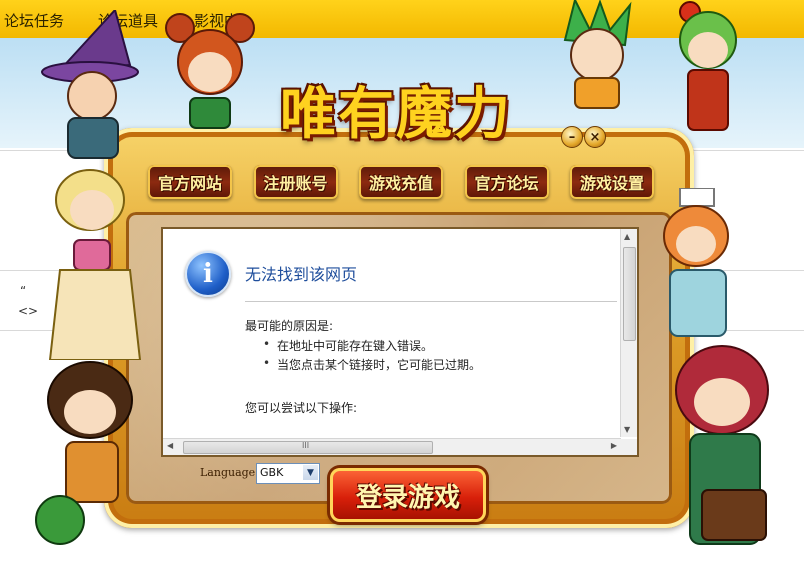 The image size is (804, 587). Describe the element at coordinates (705, 70) in the screenshot. I see `monk-girl-illustration` at that location.